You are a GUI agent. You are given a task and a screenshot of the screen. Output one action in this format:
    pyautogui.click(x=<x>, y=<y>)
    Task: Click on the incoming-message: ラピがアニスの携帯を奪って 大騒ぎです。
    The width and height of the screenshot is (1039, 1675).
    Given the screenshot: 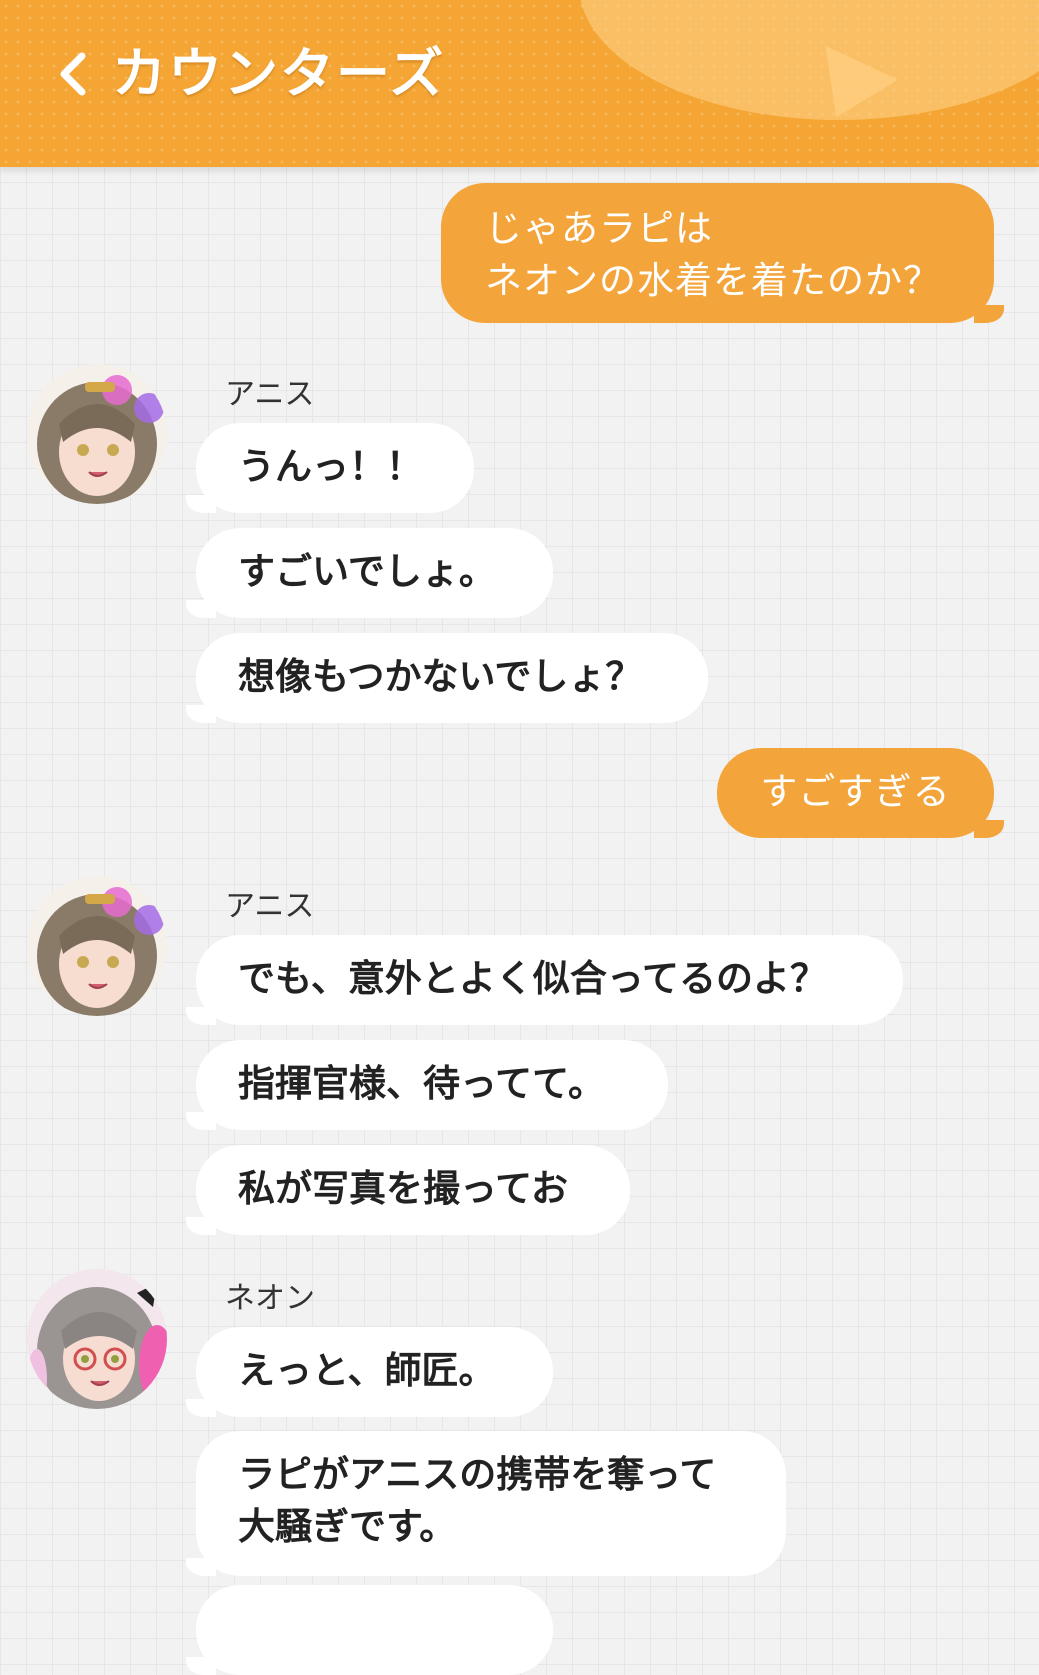 What is the action you would take?
    pyautogui.click(x=486, y=1503)
    